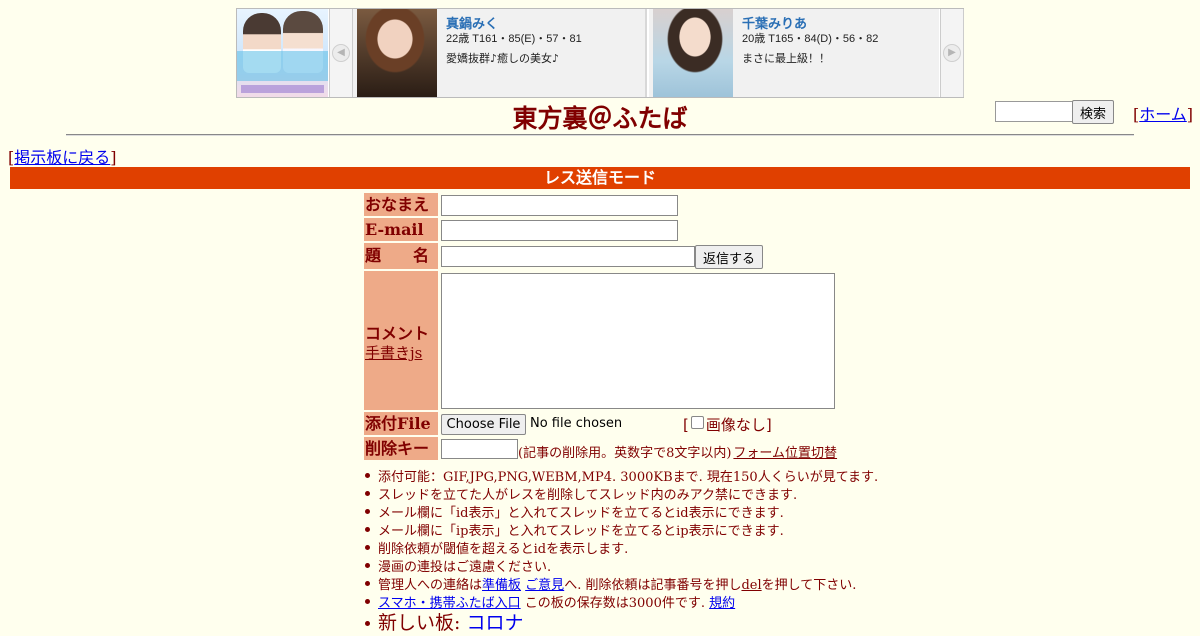 This screenshot has height=636, width=1200. I want to click on name-label: おなまえ, so click(401, 204).